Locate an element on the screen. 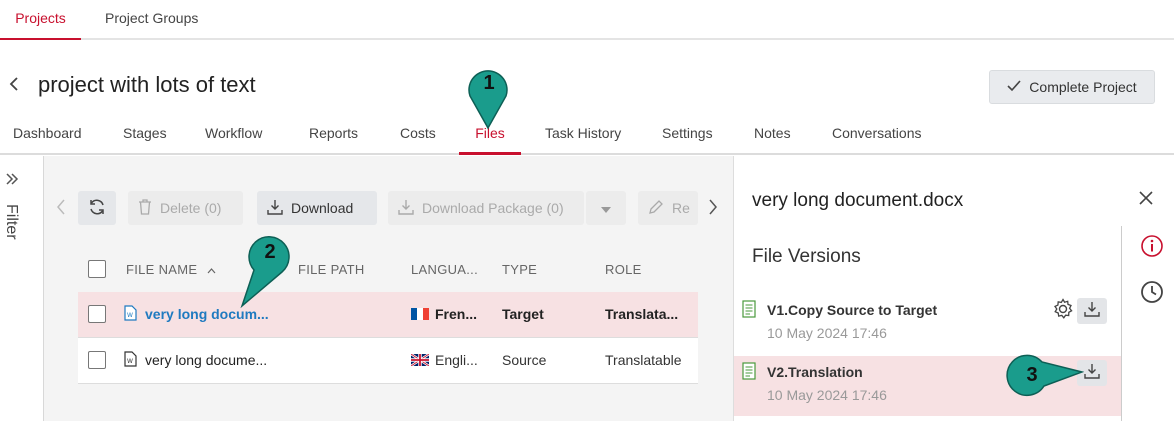 The height and width of the screenshot is (421, 1174). details-title: very long document.docx is located at coordinates (858, 200).